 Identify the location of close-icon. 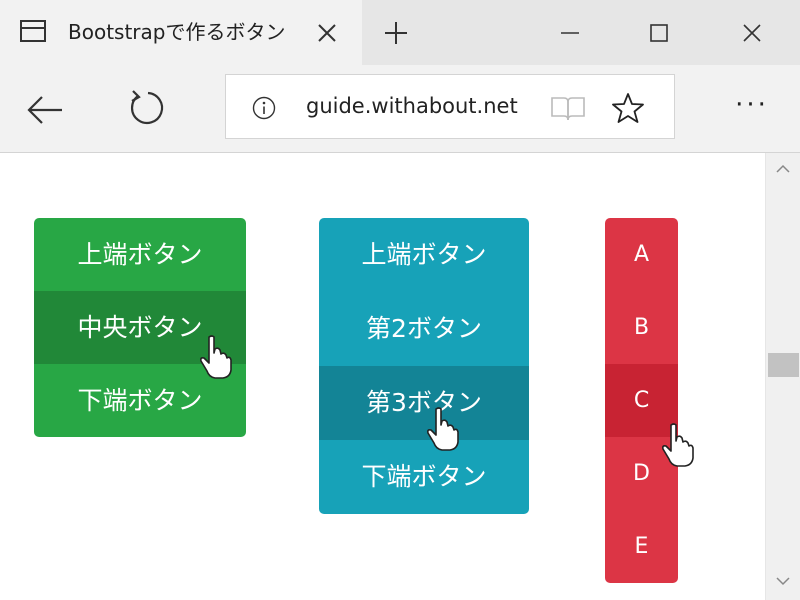
(327, 33).